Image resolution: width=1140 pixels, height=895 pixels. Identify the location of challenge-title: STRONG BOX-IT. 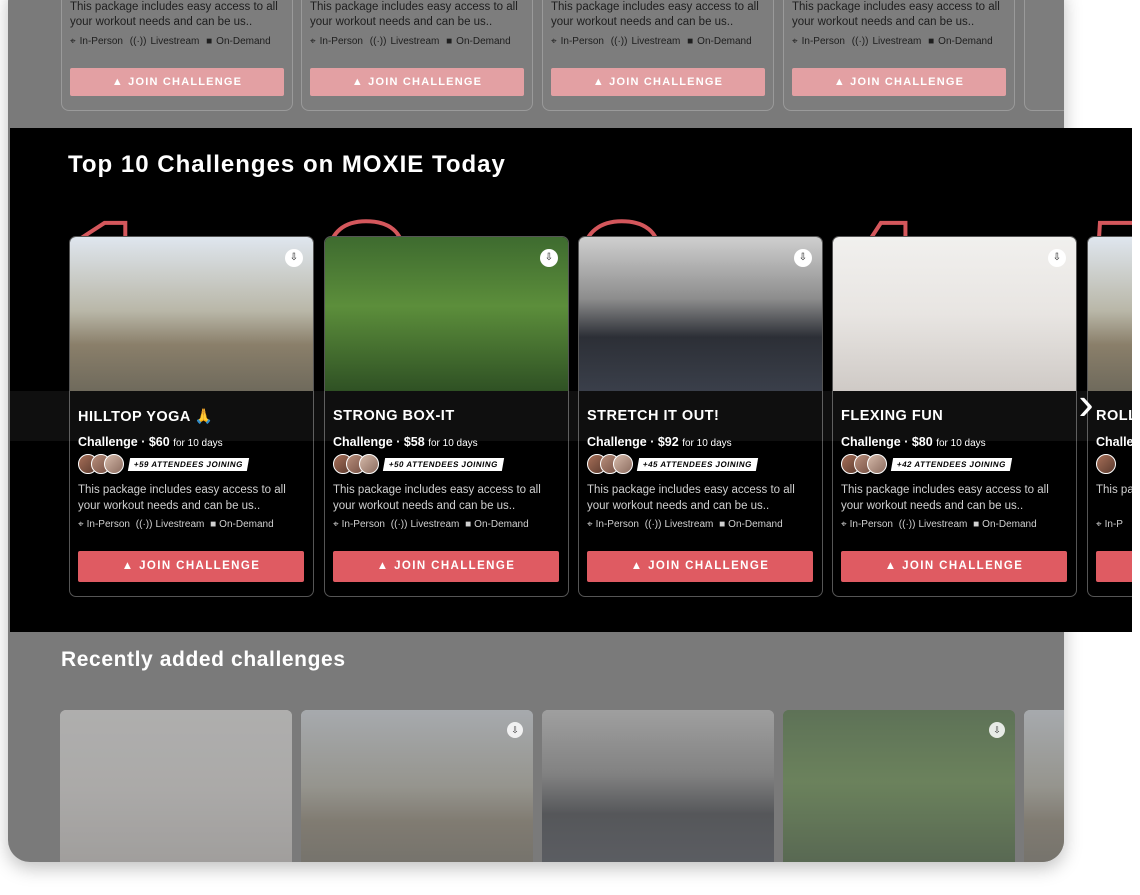
(394, 416).